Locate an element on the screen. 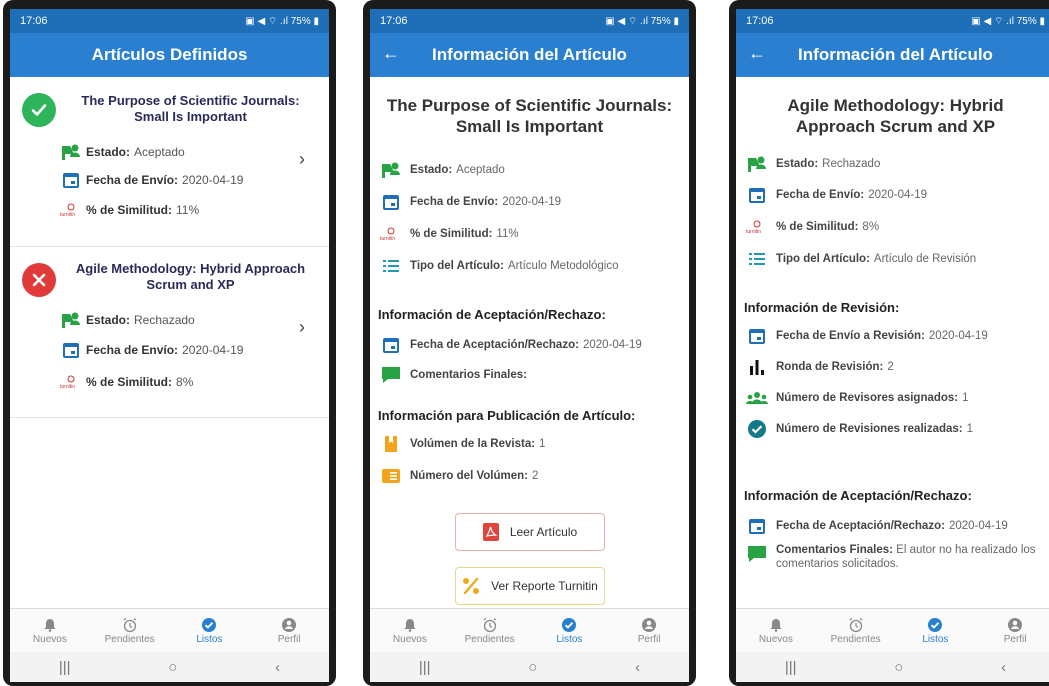 The image size is (1049, 686). revisiones-label: Número de Revisiones realizadas: is located at coordinates (869, 429).